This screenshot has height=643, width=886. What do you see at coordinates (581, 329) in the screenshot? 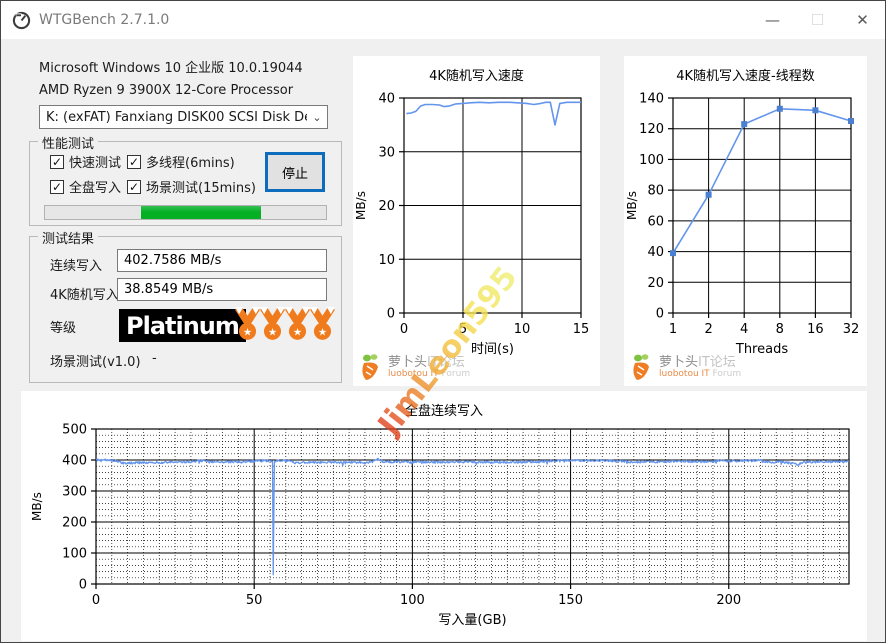
I see `svg-text: 15` at bounding box center [581, 329].